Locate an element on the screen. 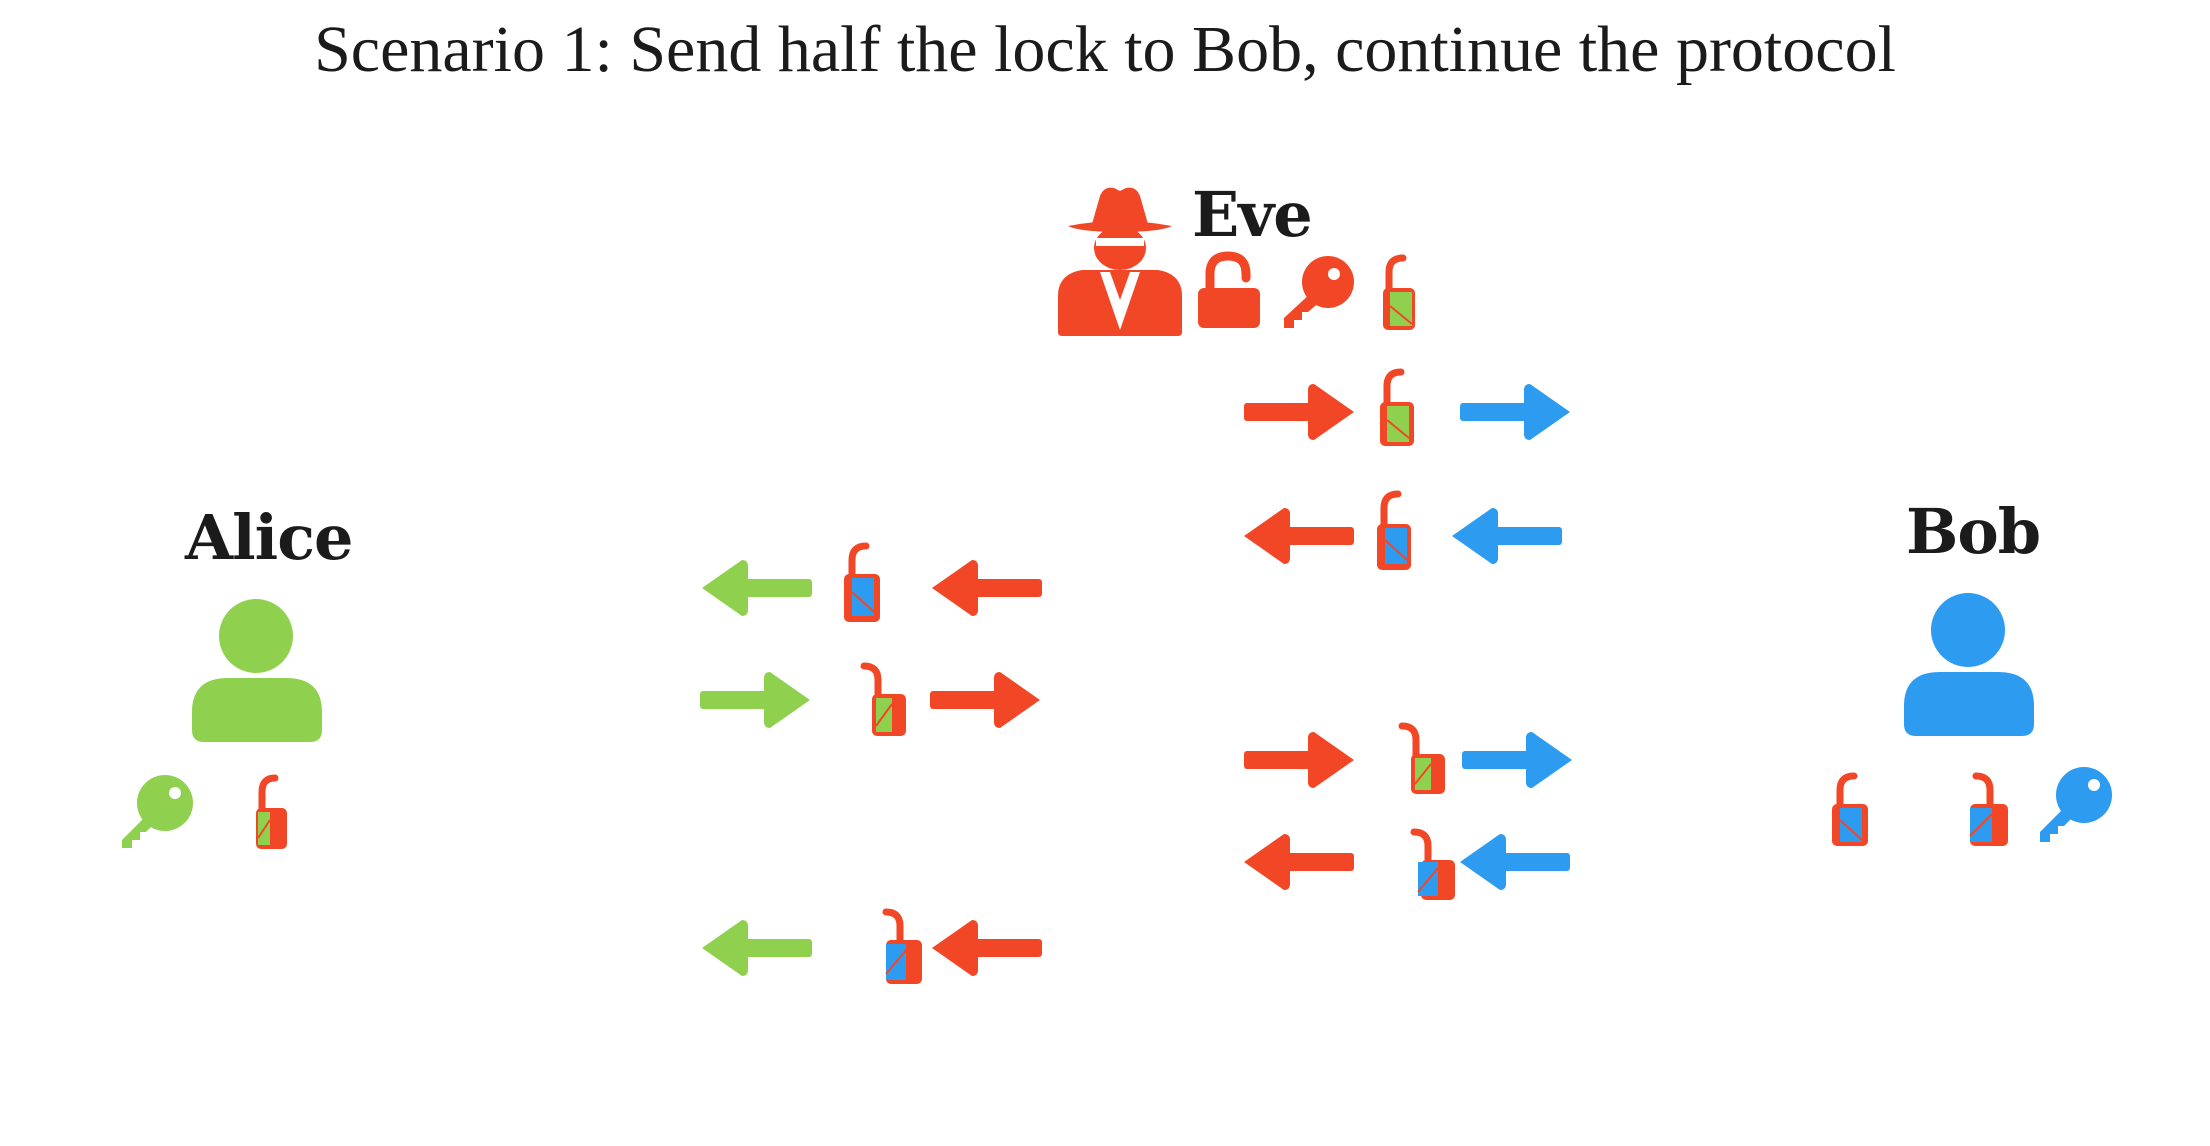 This screenshot has width=2210, height=1146. bob-padlock-left-icon is located at coordinates (1850, 809).